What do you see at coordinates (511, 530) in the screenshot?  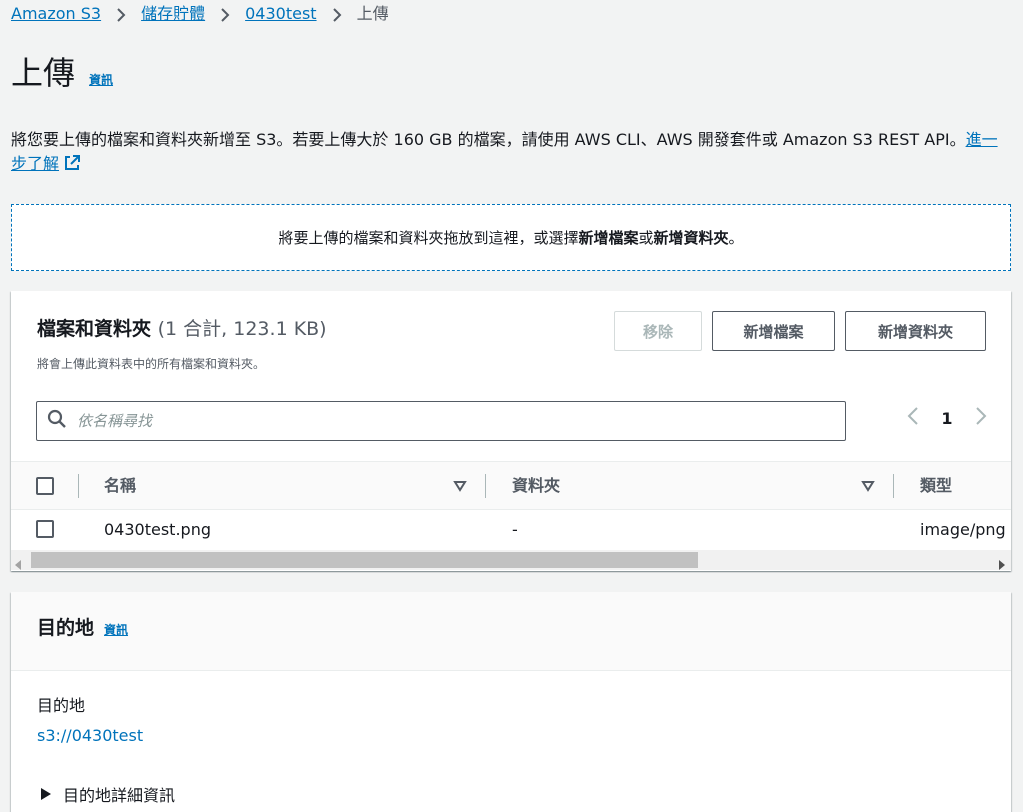 I see `table-row: 0430test.png - image/png` at bounding box center [511, 530].